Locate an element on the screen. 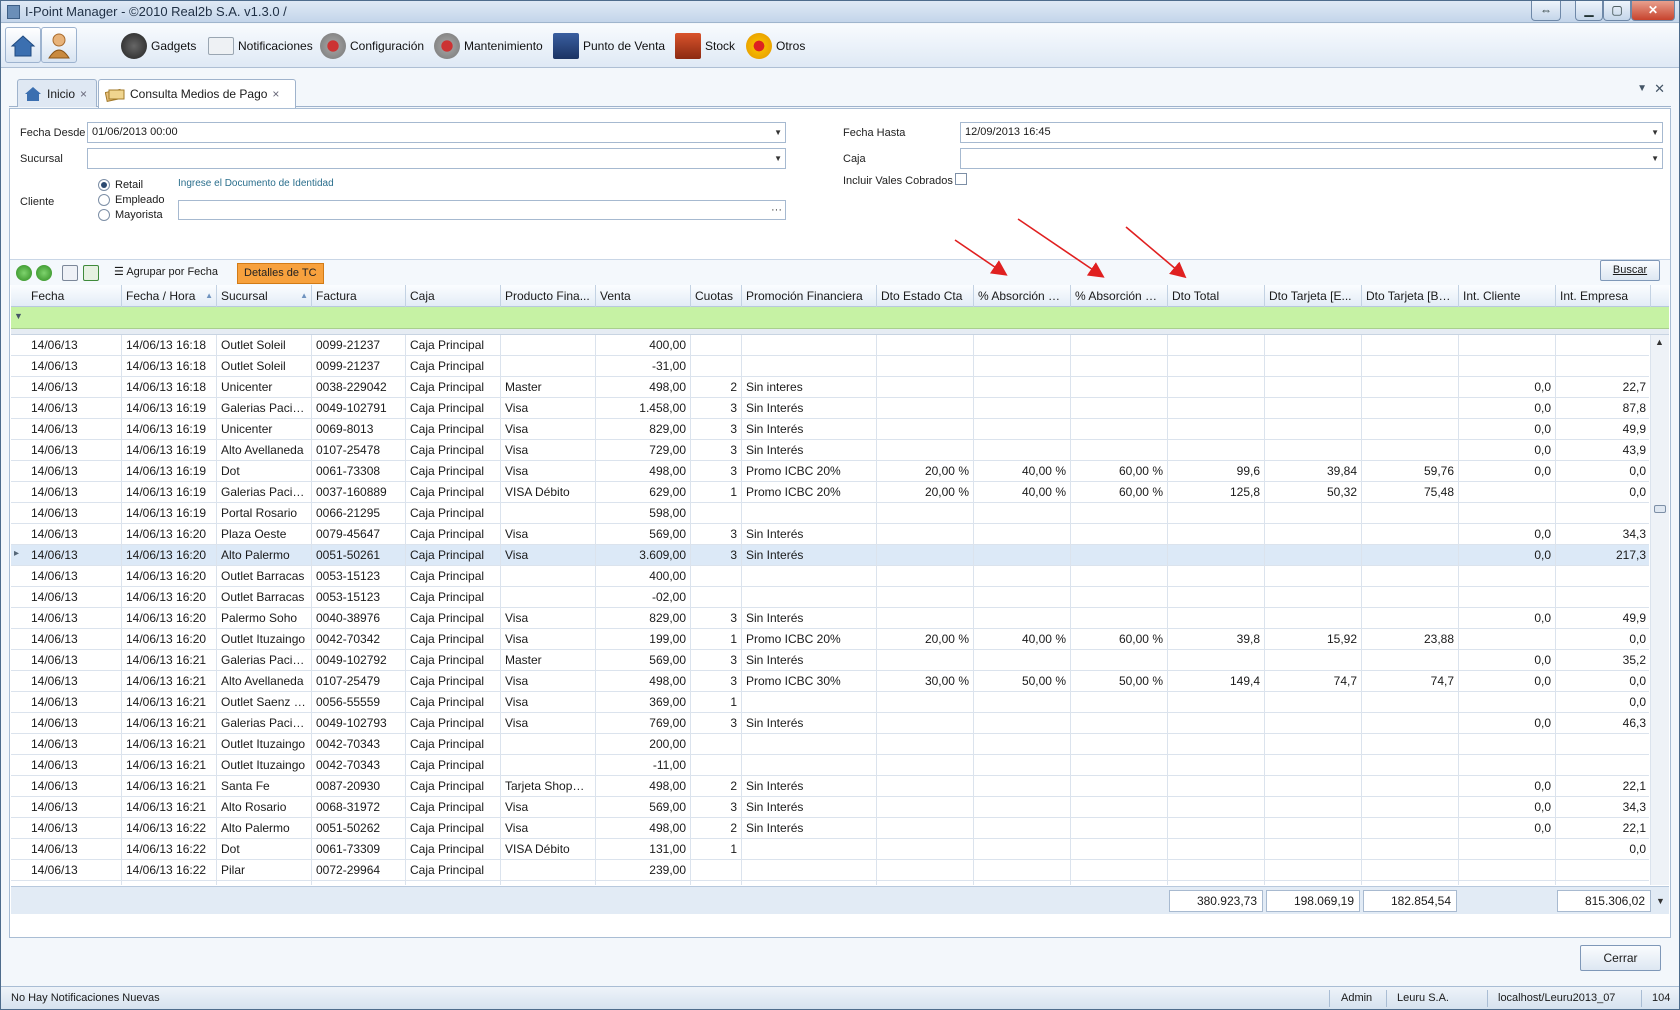 The height and width of the screenshot is (1010, 1680). table-cell: 3 is located at coordinates (716, 681).